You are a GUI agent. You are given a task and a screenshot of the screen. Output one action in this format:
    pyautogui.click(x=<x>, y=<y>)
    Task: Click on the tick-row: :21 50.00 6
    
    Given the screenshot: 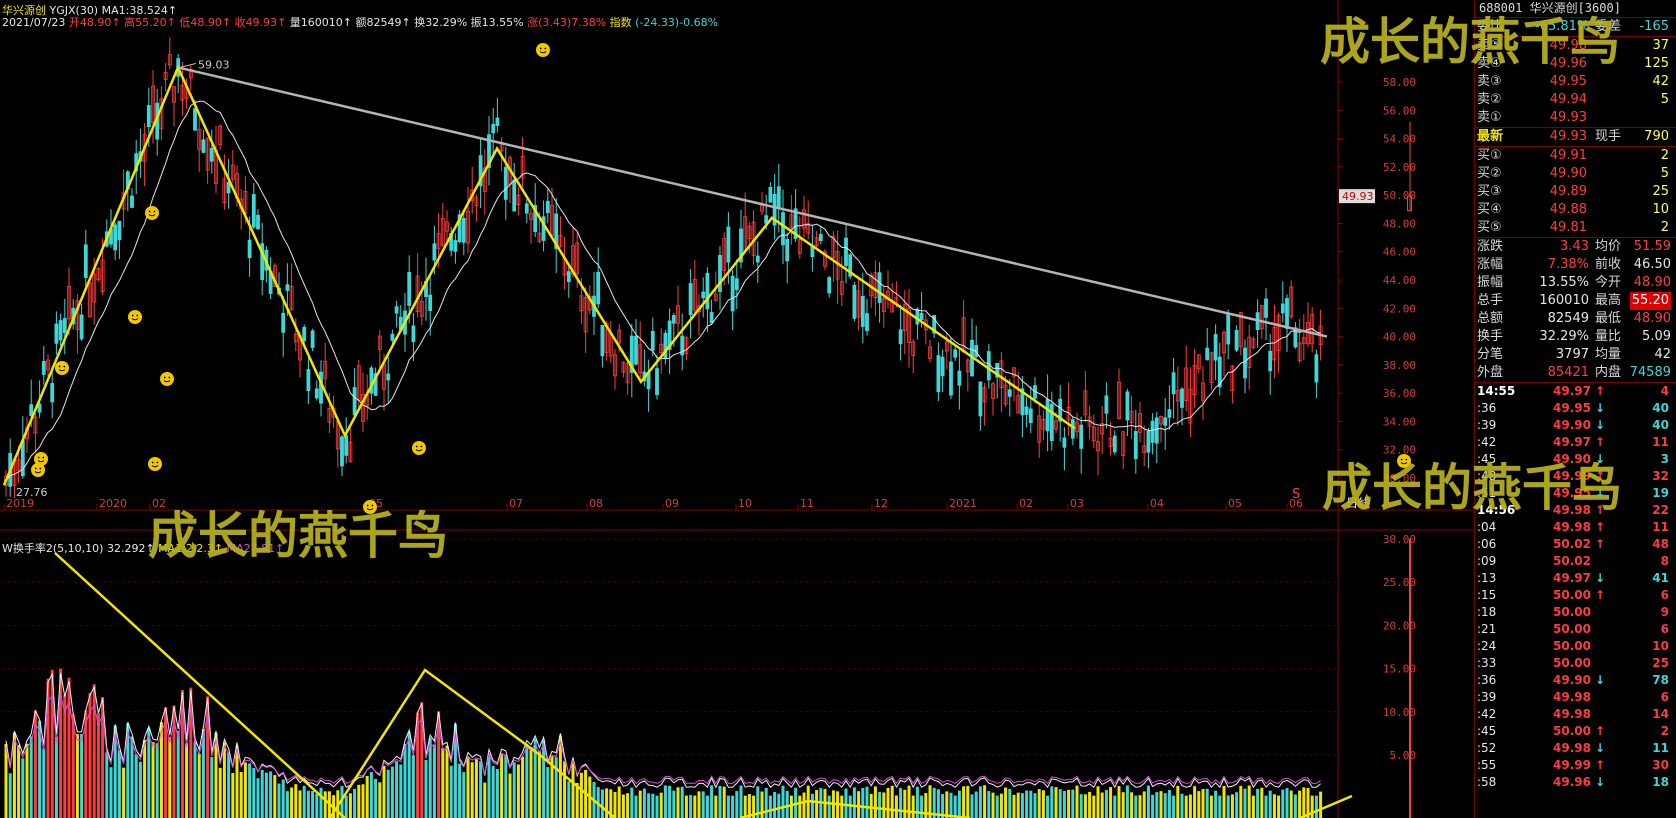 What is the action you would take?
    pyautogui.click(x=1575, y=629)
    